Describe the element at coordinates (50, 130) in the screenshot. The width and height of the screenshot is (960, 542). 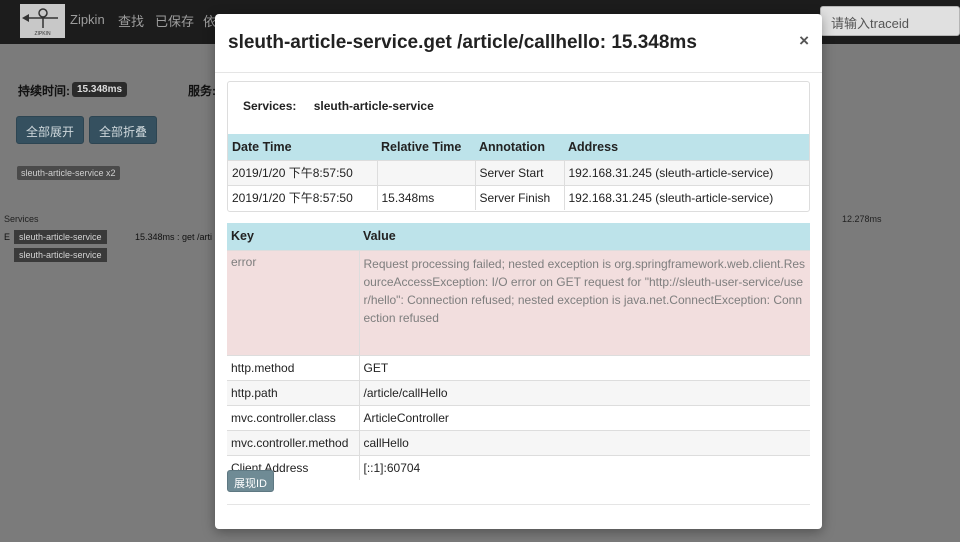
I see `expand-all-button: 全部展开` at that location.